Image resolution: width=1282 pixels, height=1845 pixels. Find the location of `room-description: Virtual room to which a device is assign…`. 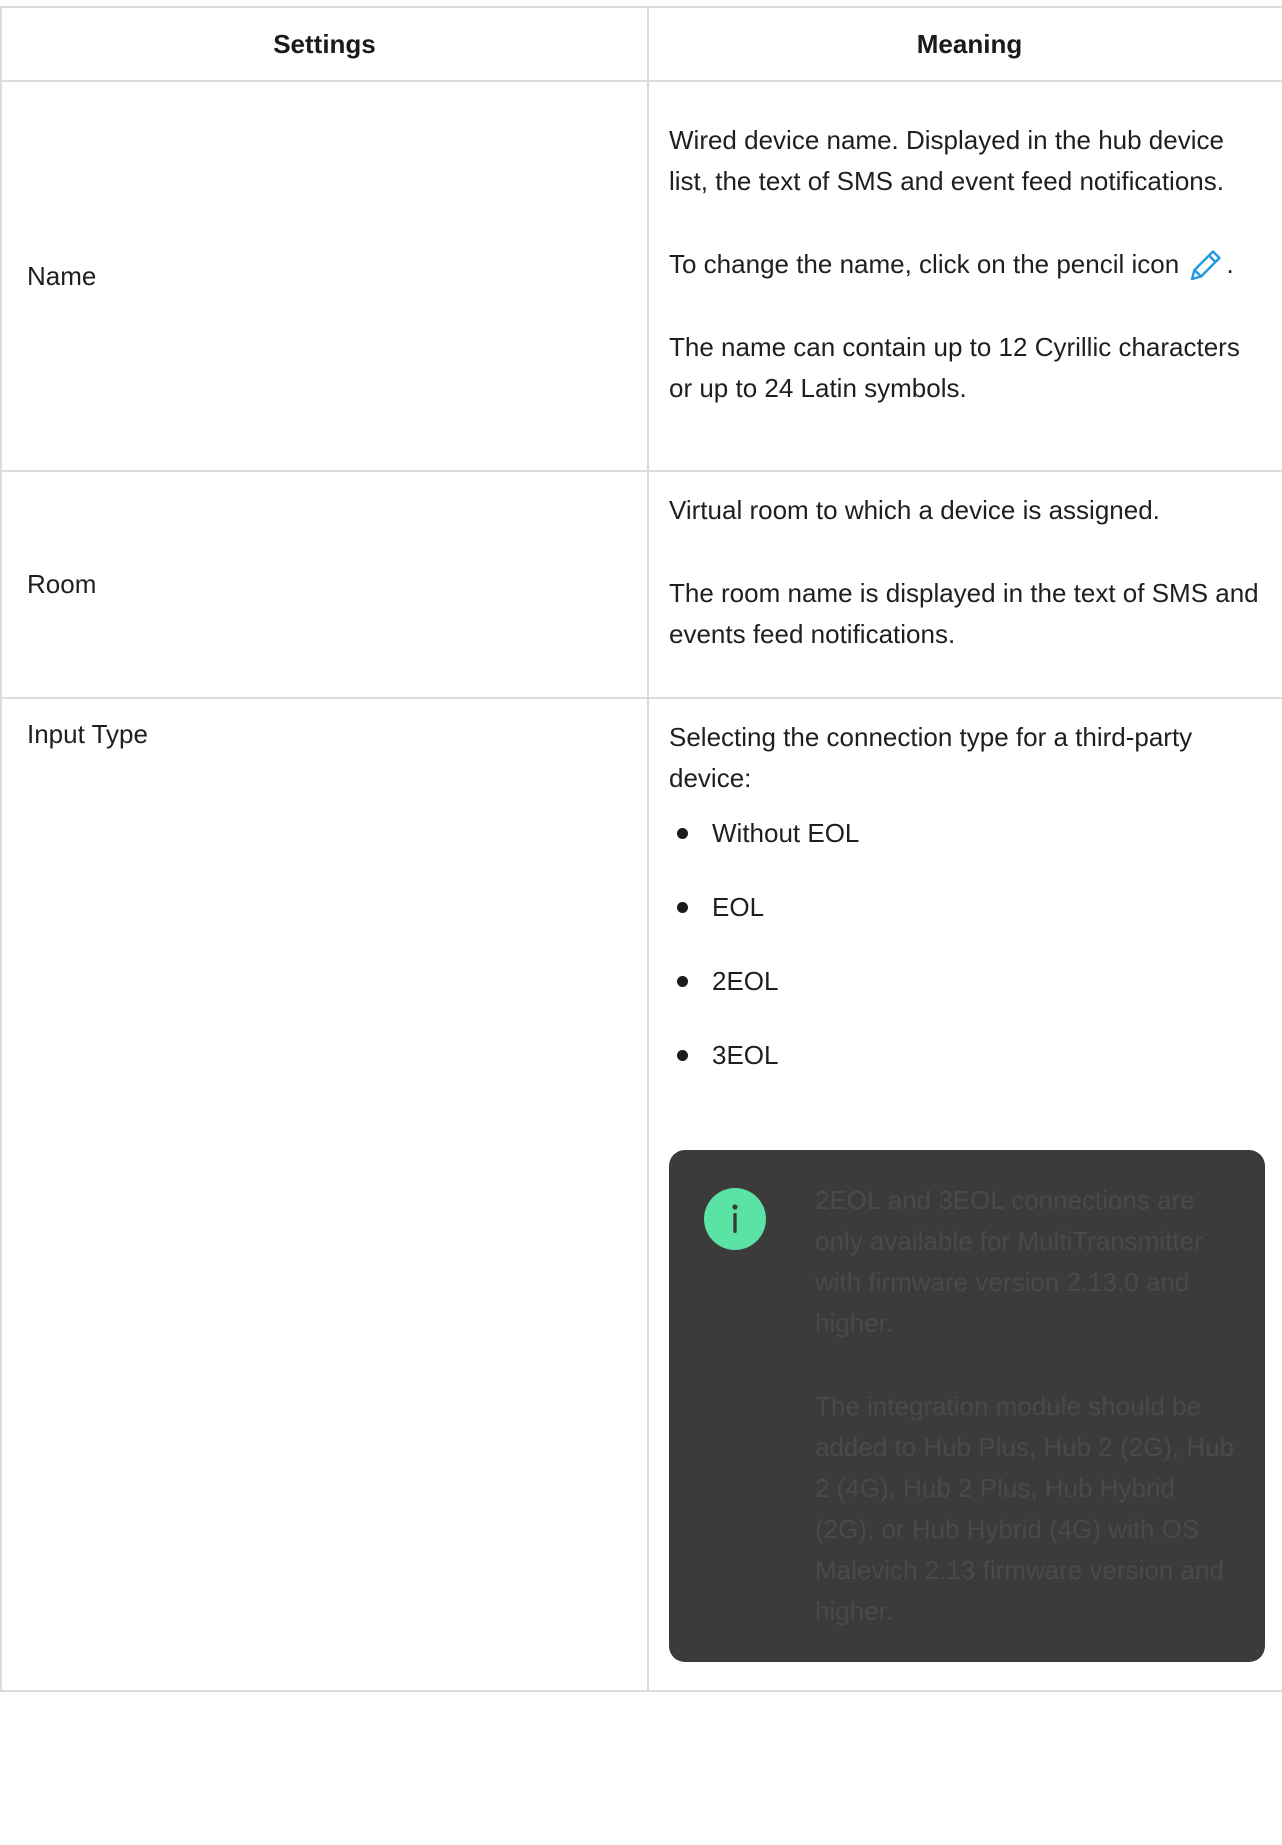

room-description: Virtual room to which a device is assign… is located at coordinates (914, 510).